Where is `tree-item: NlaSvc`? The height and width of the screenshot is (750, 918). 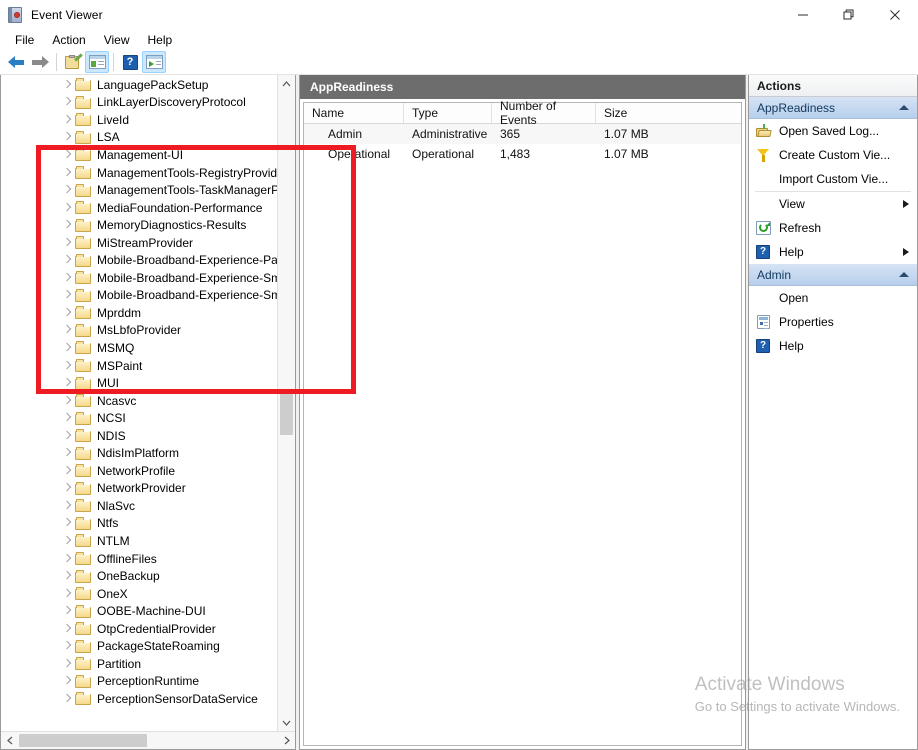 tree-item: NlaSvc is located at coordinates (139, 506).